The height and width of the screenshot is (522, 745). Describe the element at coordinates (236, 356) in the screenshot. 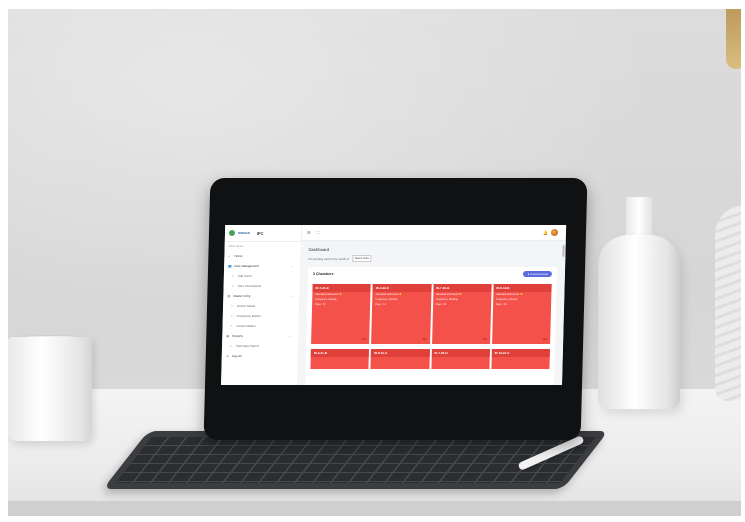

I see `sidebar-item-label: Log out` at that location.